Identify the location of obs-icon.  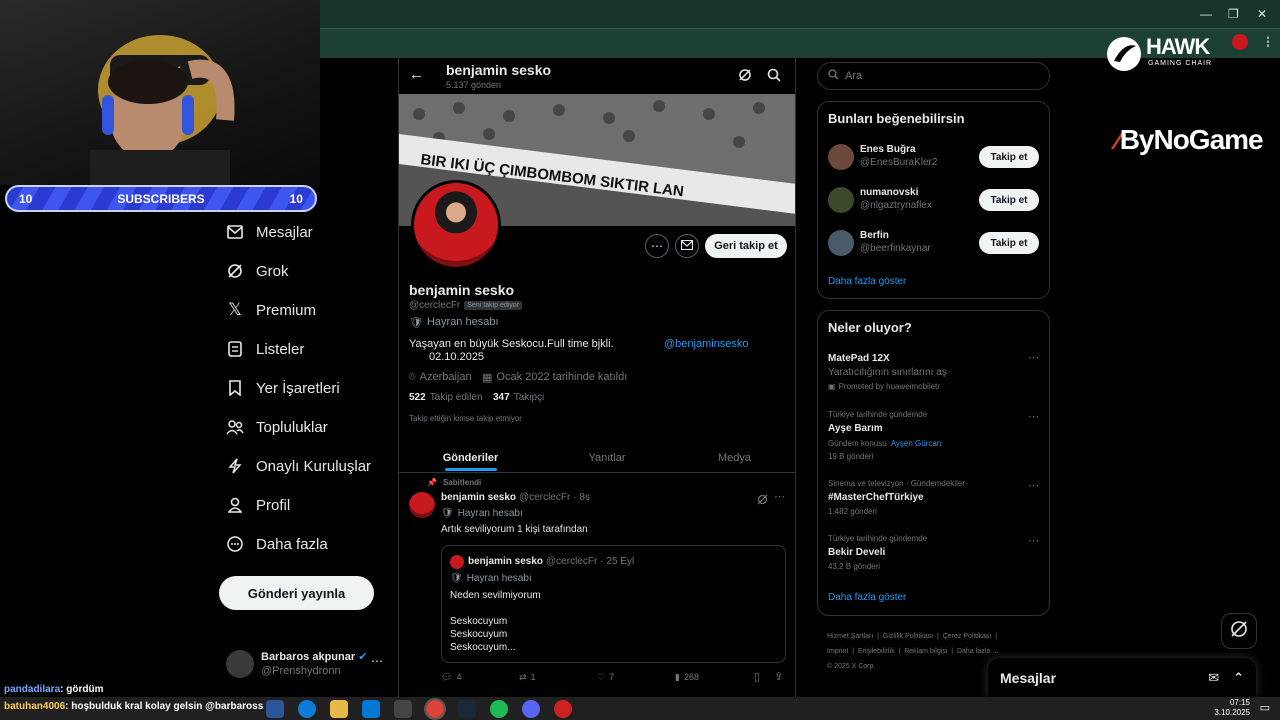
(563, 709).